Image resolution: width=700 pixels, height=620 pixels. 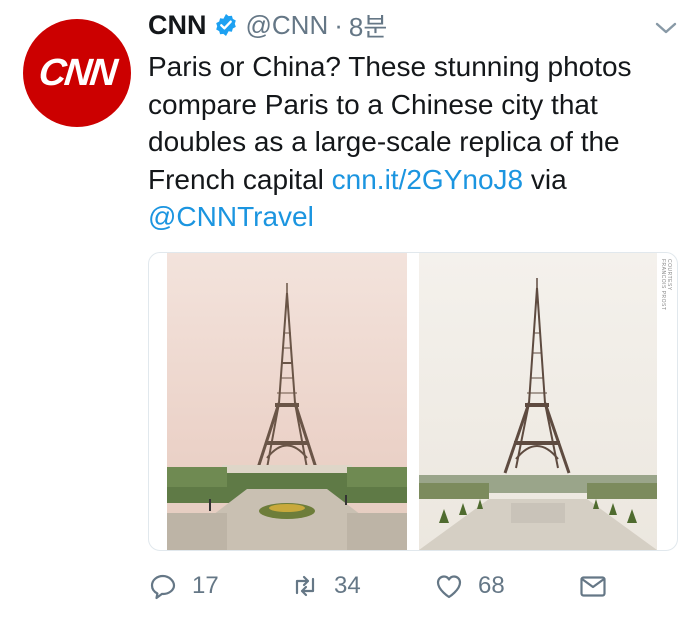 What do you see at coordinates (469, 586) in the screenshot?
I see `like-button: 68` at bounding box center [469, 586].